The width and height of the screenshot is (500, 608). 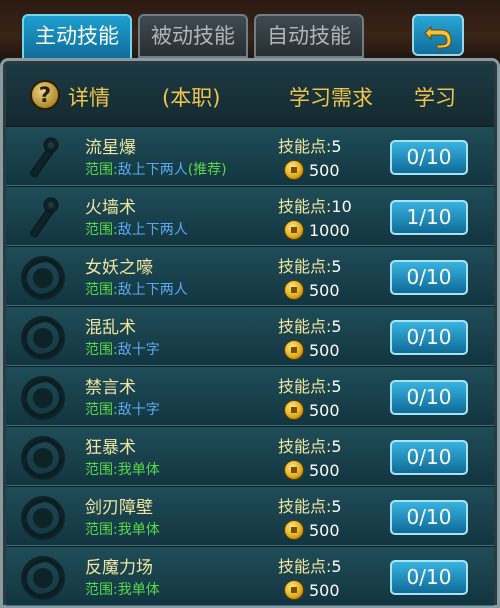 I want to click on skill-name: 禁言术, so click(x=110, y=388).